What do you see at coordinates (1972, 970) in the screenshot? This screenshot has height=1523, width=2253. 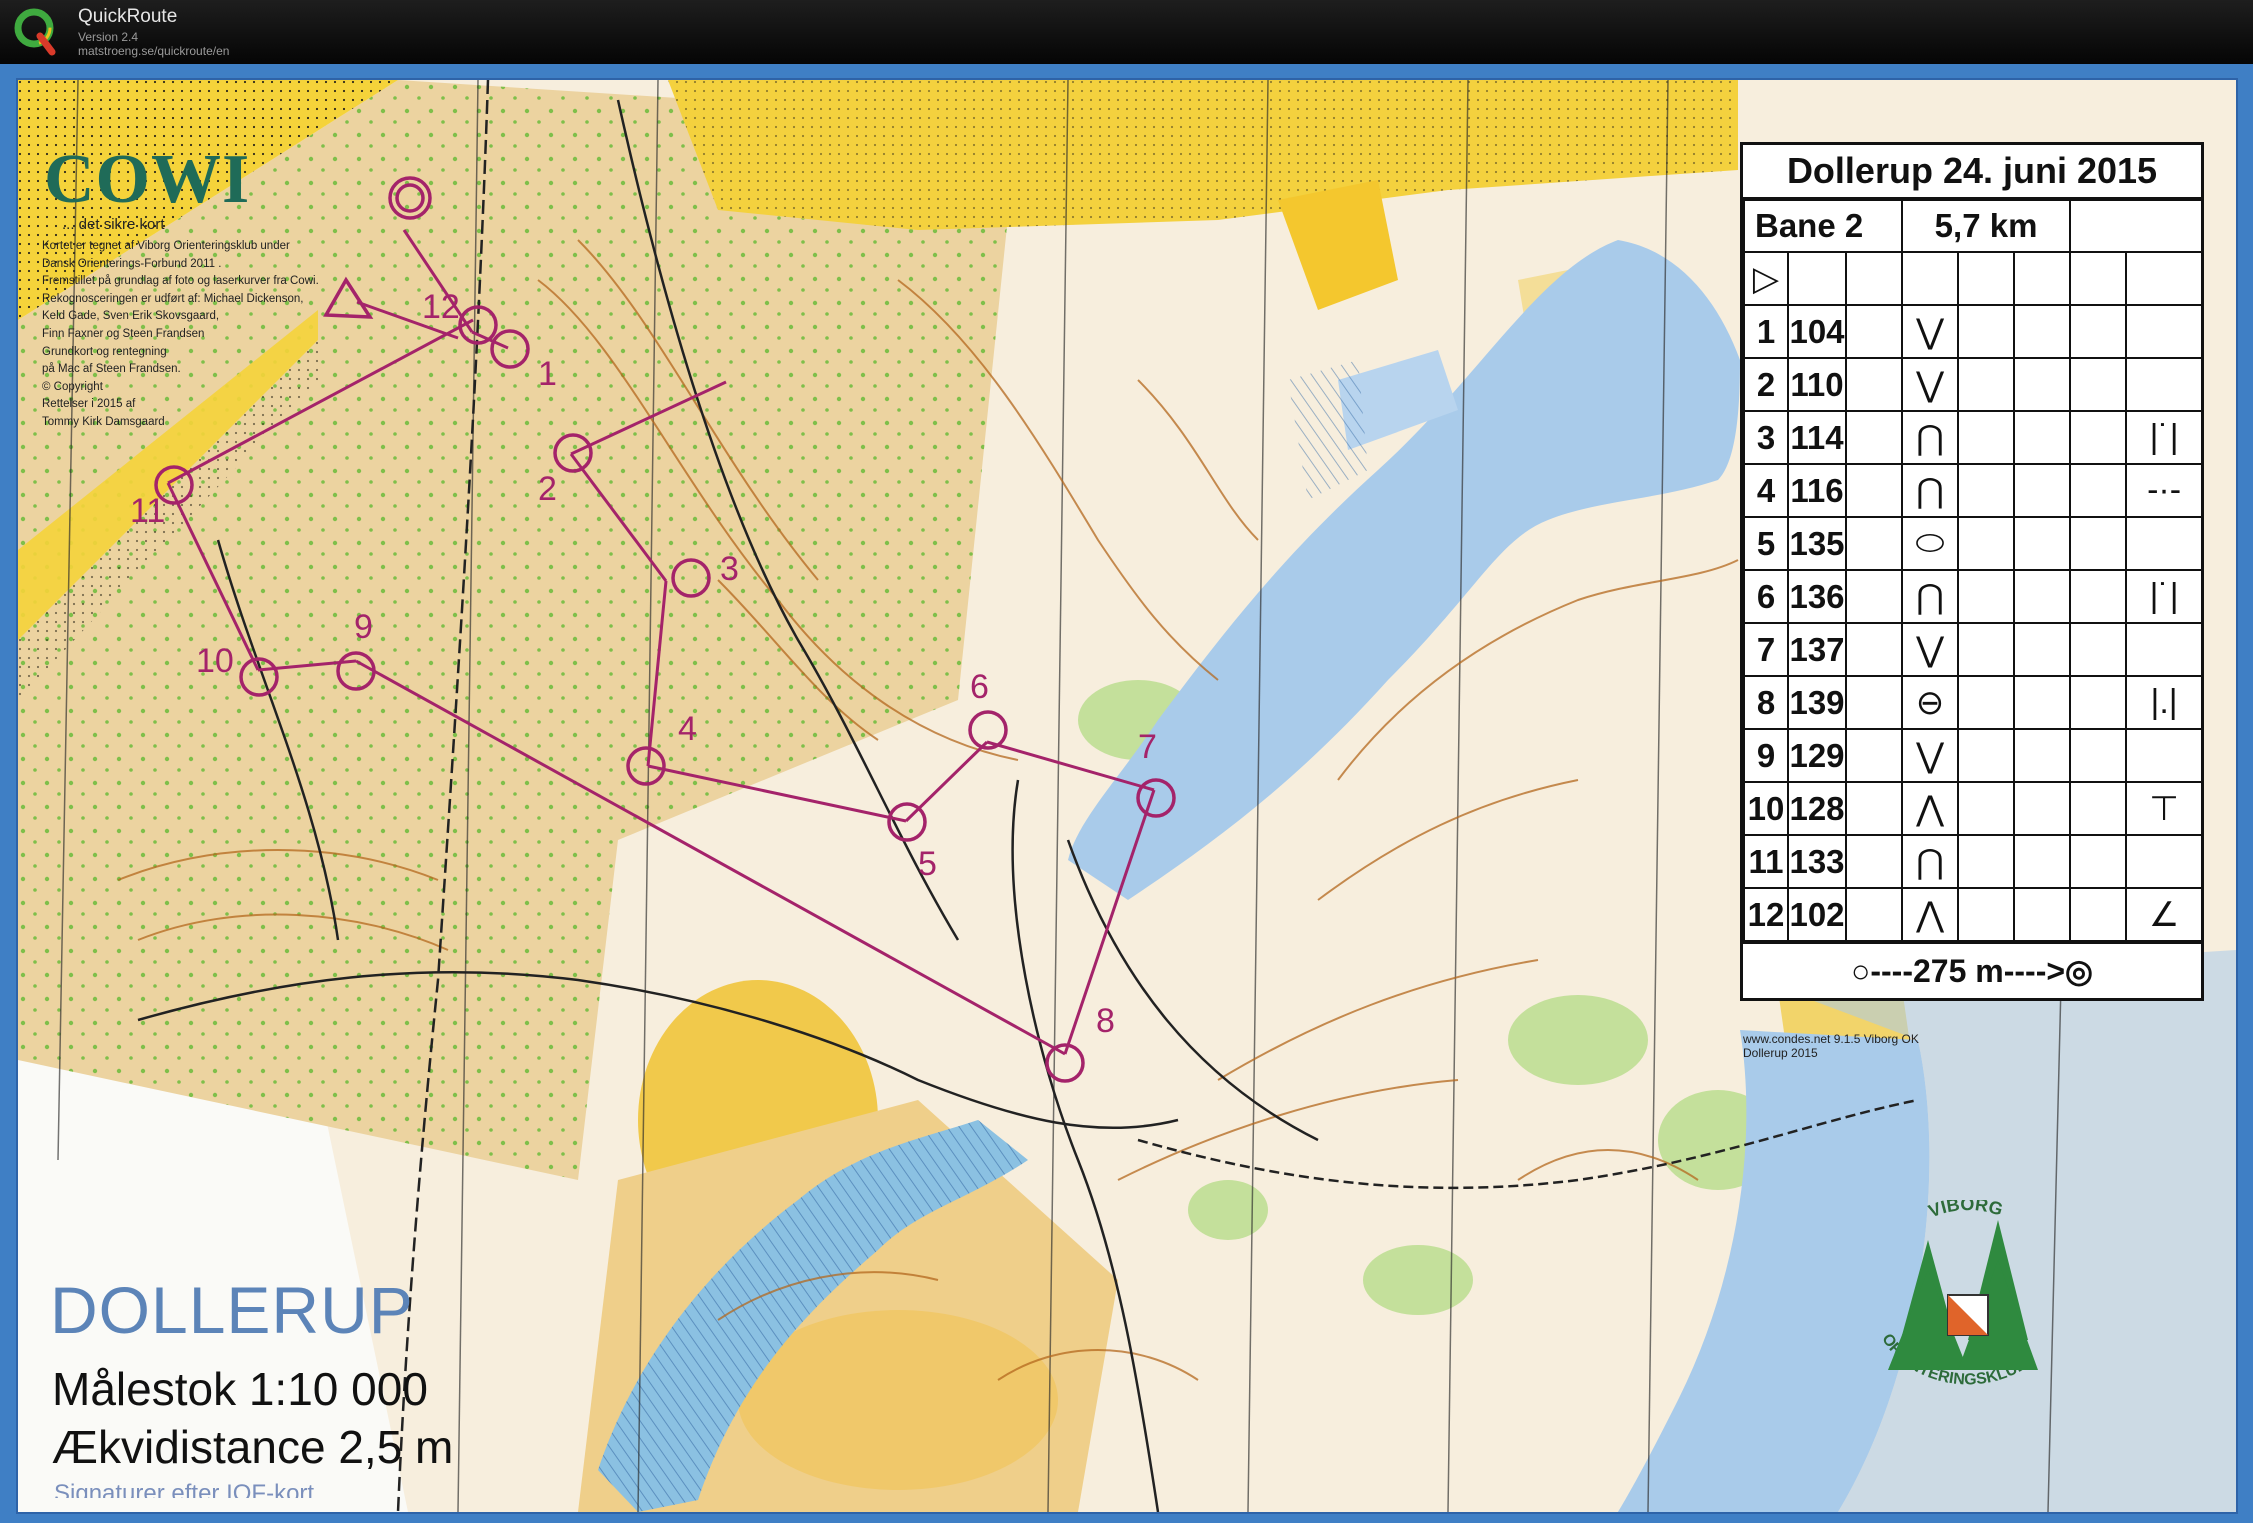 I see `finish-distance: ○----275 m---->◎` at bounding box center [1972, 970].